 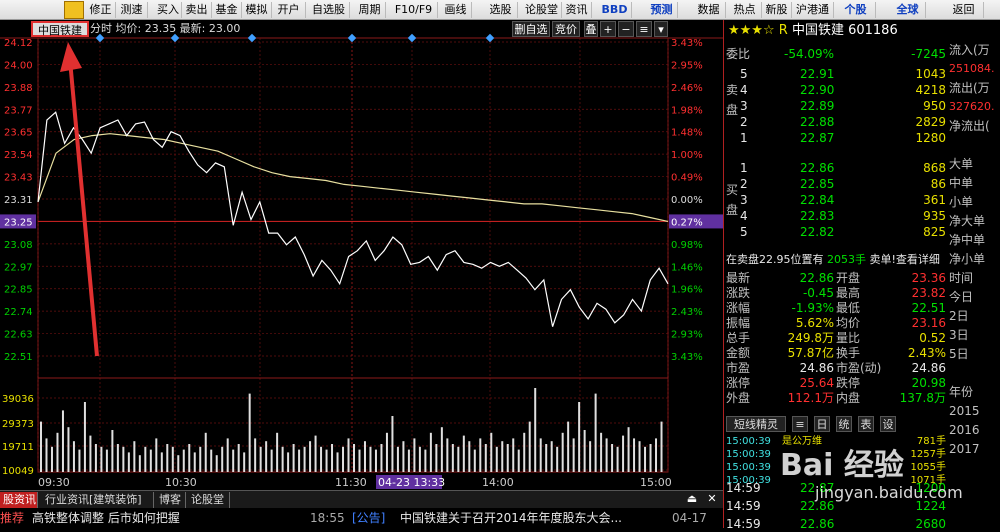 I want to click on annotation-arrow-head, so click(x=71, y=57).